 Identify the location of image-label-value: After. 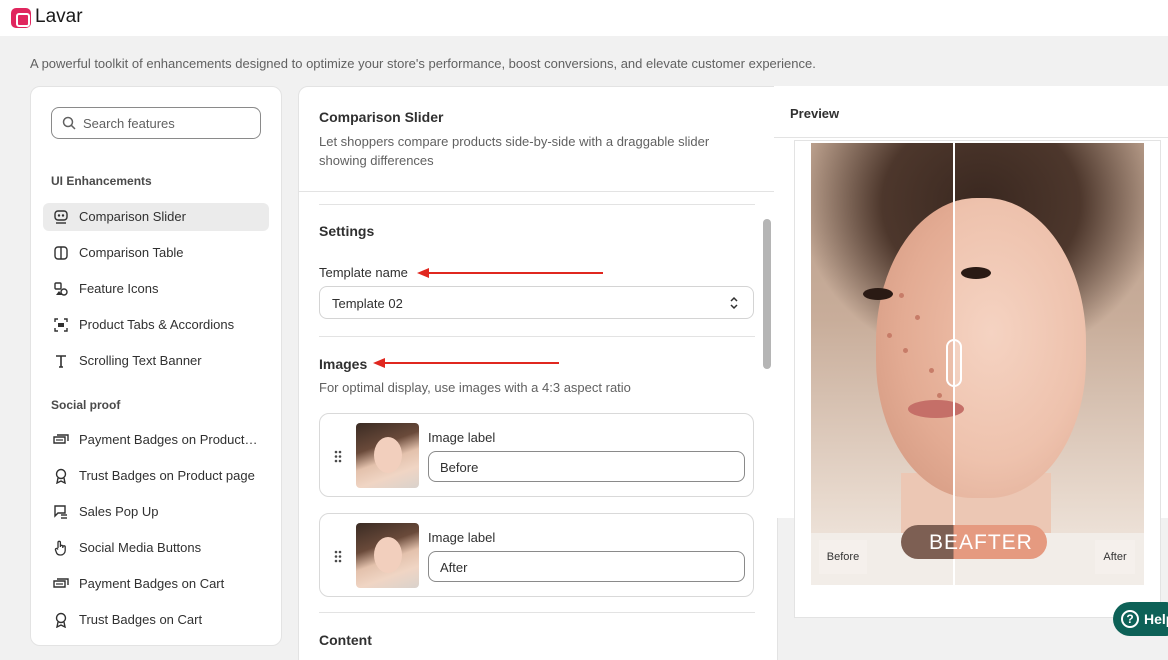
(454, 567).